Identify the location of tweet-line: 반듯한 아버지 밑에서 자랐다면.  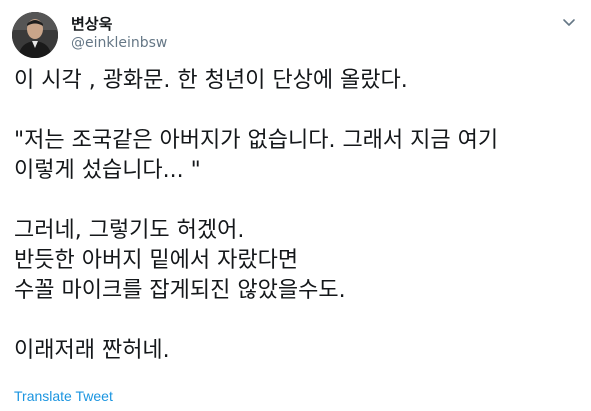
(156, 260).